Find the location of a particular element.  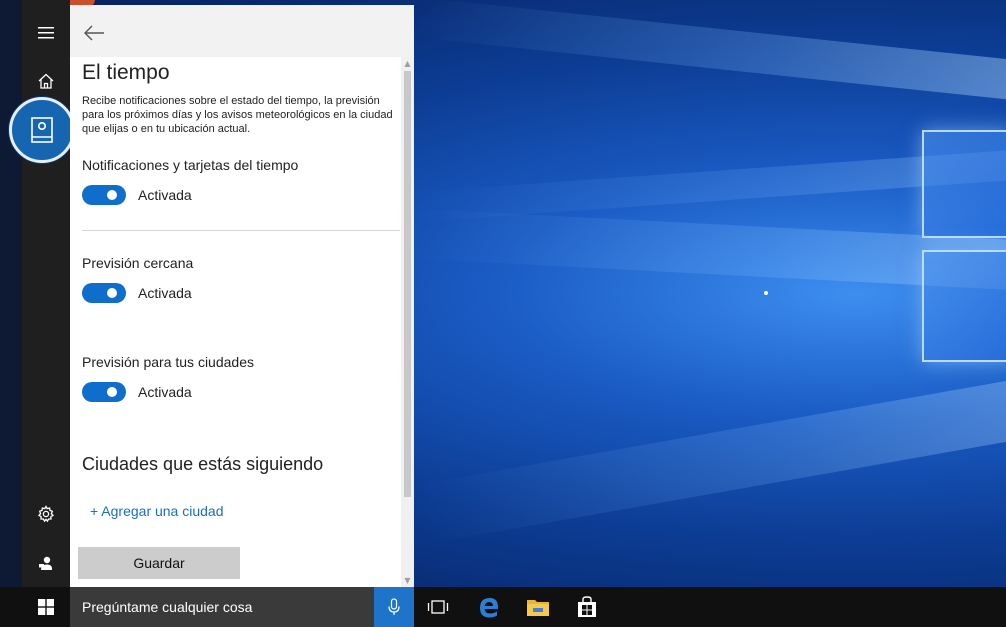

file-explorer-icon is located at coordinates (538, 607).